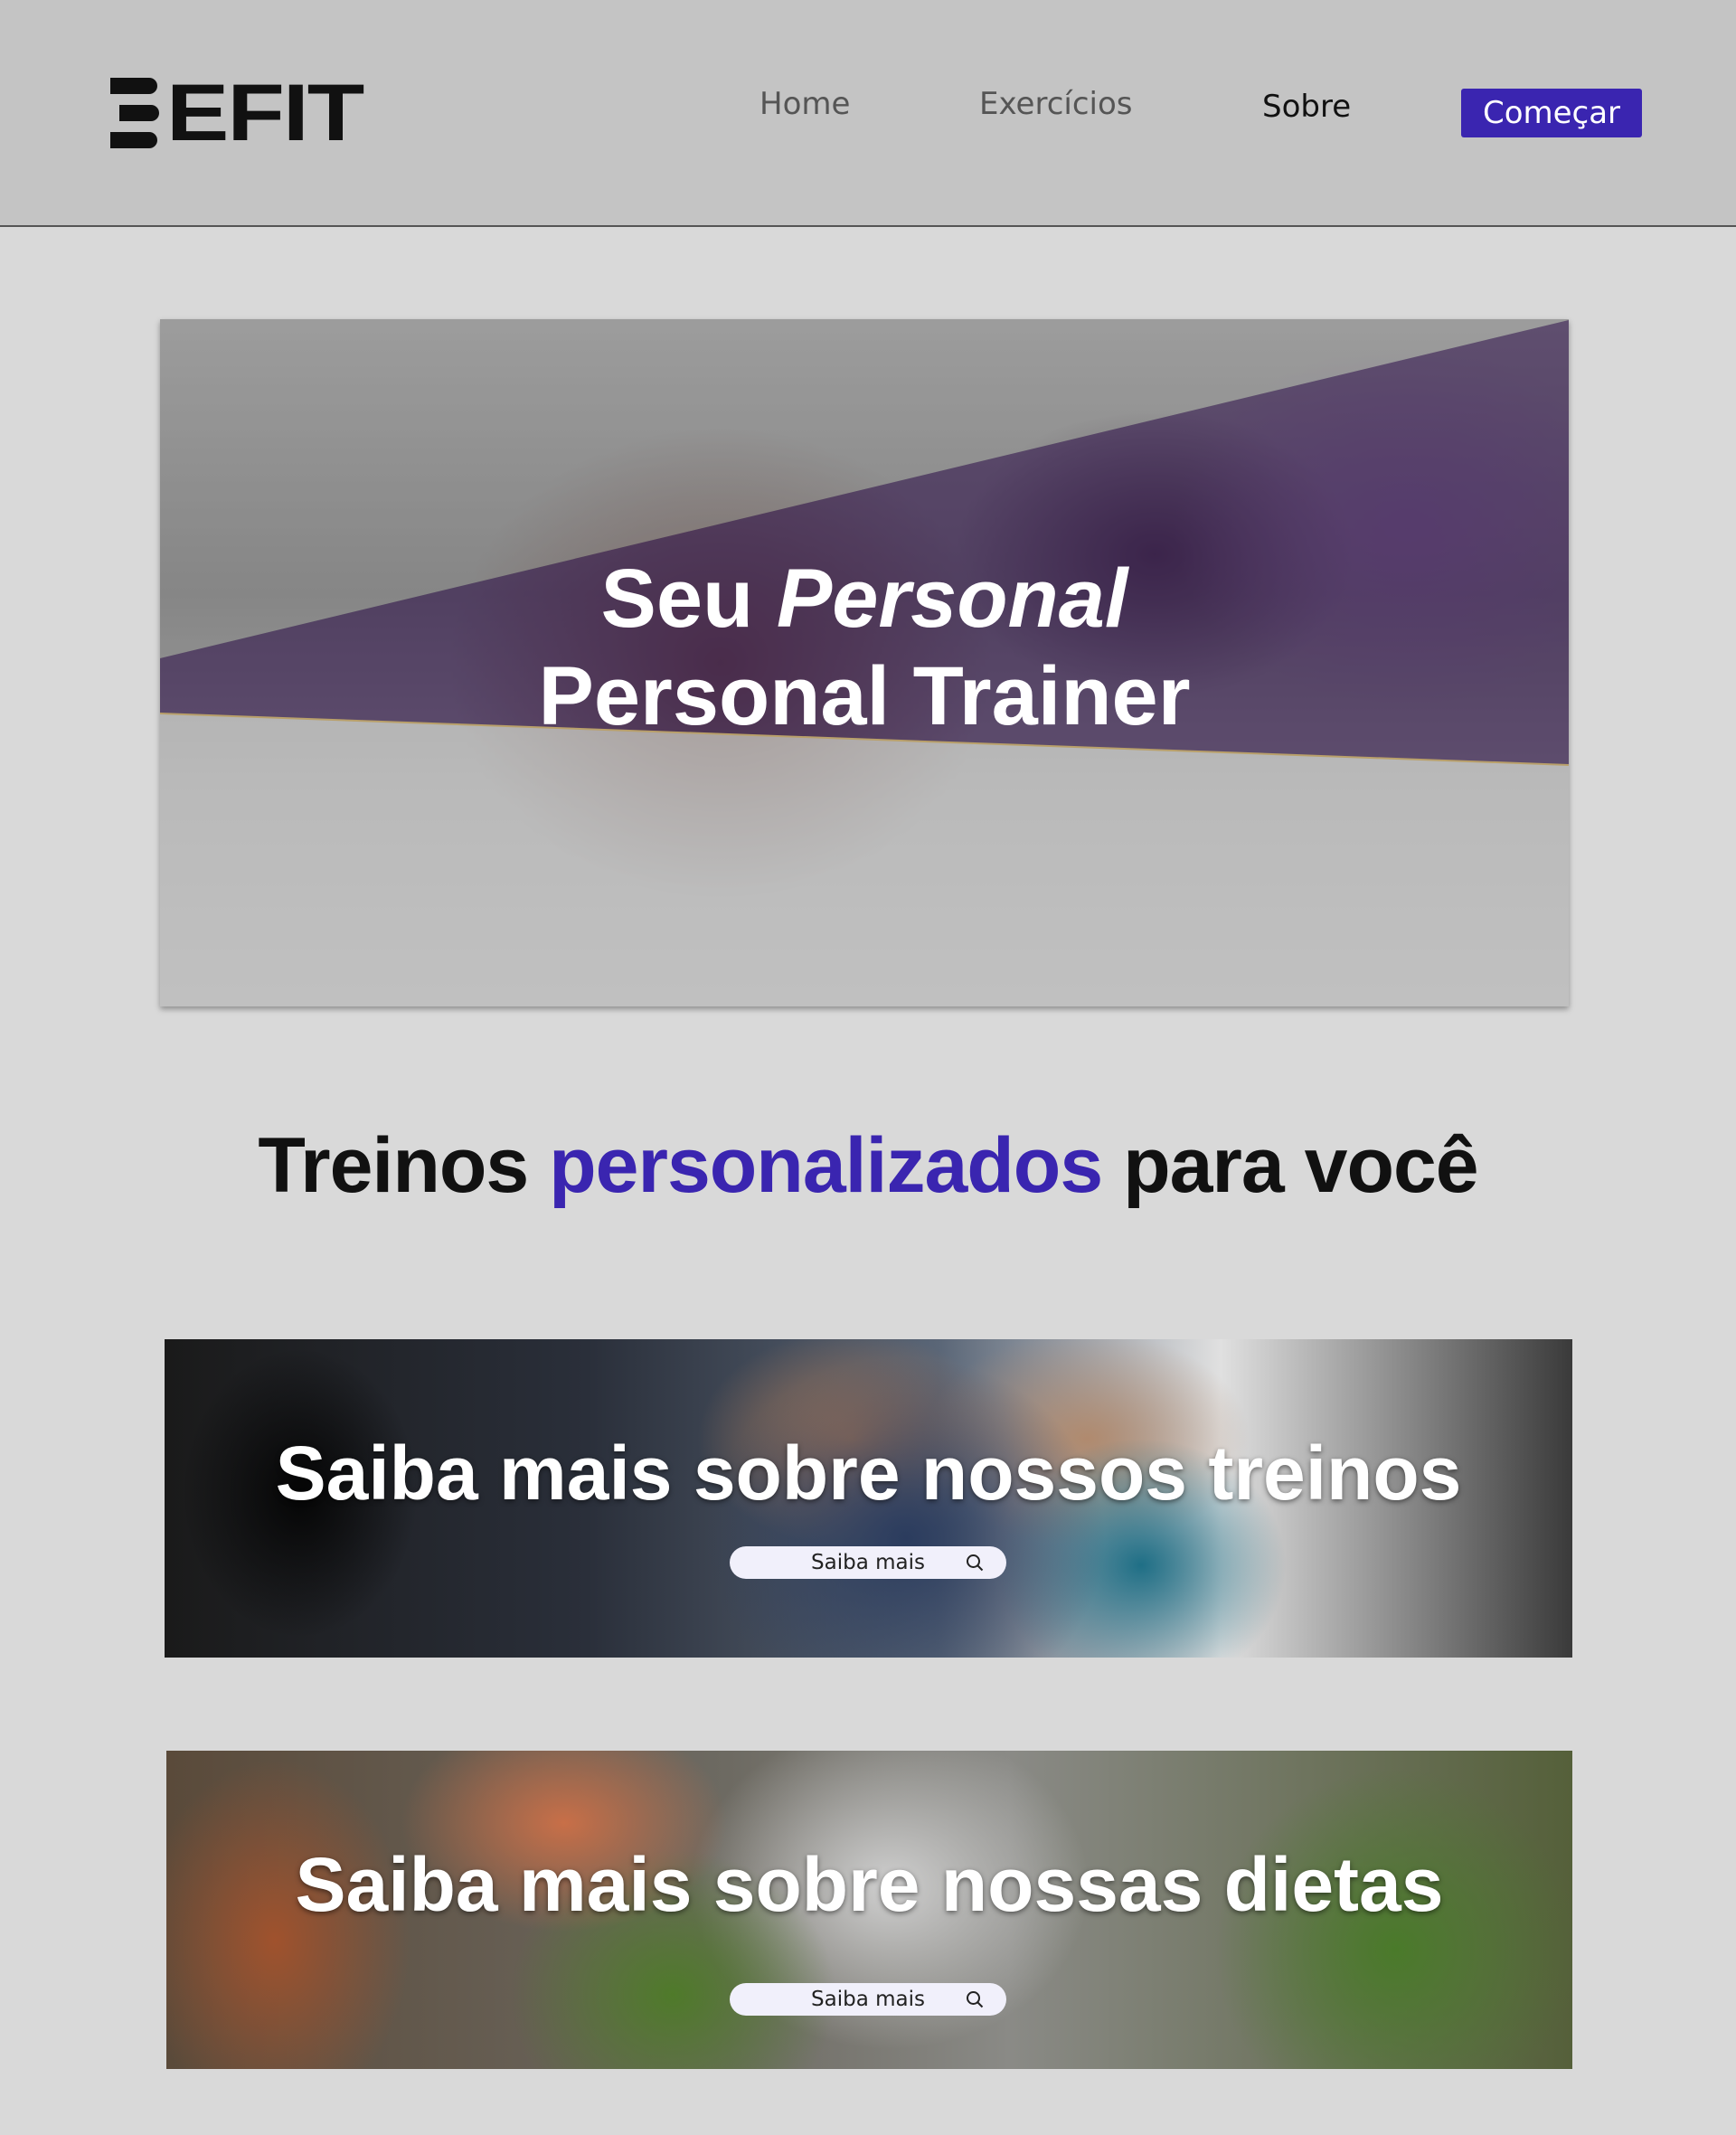 The width and height of the screenshot is (1736, 2135). I want to click on logo-text: EFIT, so click(265, 113).